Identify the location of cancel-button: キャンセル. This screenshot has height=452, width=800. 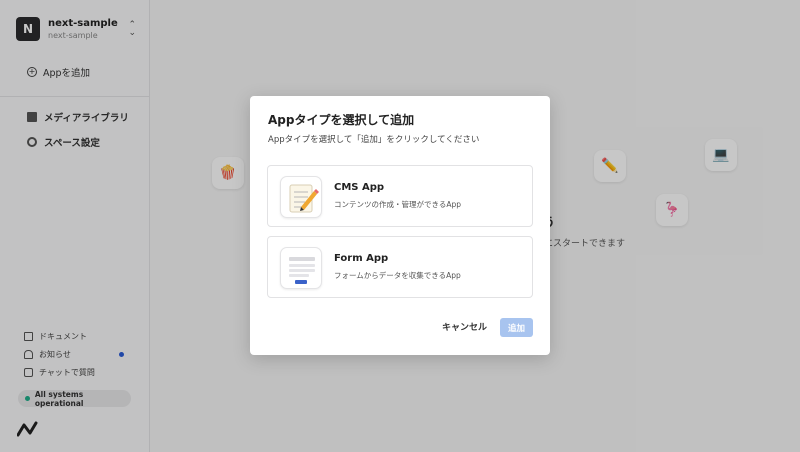
(464, 326).